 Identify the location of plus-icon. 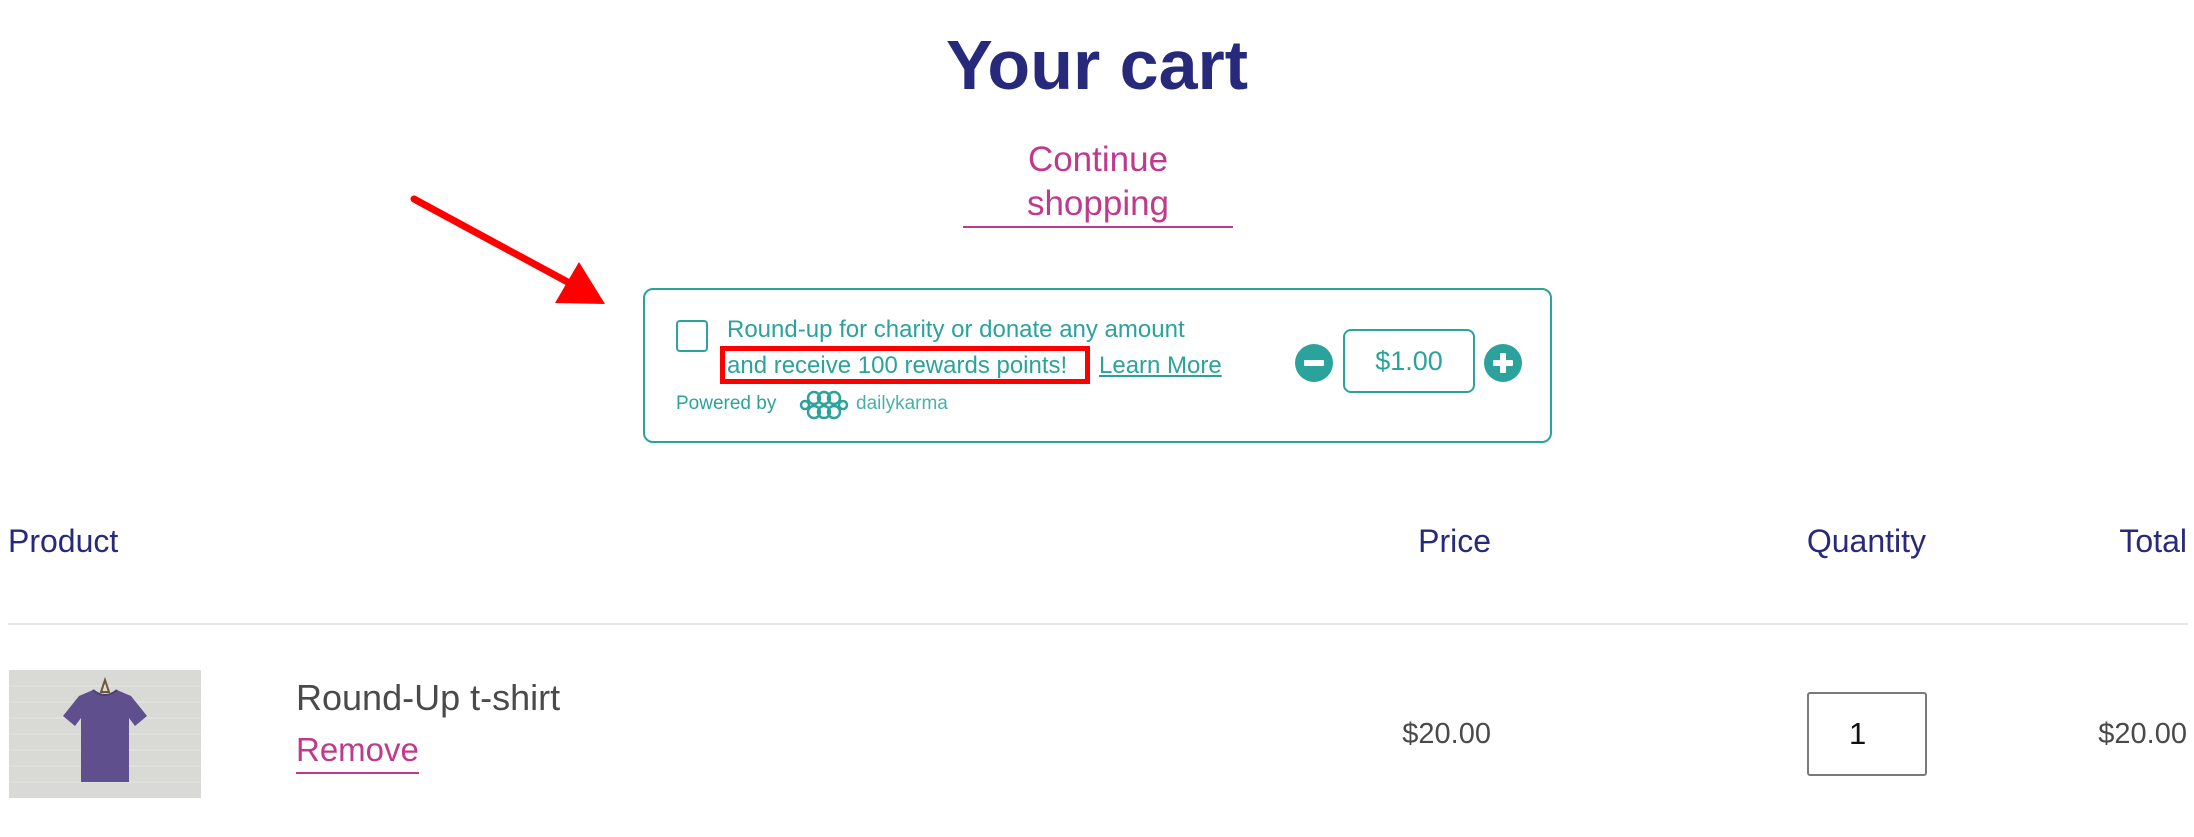
(1503, 363).